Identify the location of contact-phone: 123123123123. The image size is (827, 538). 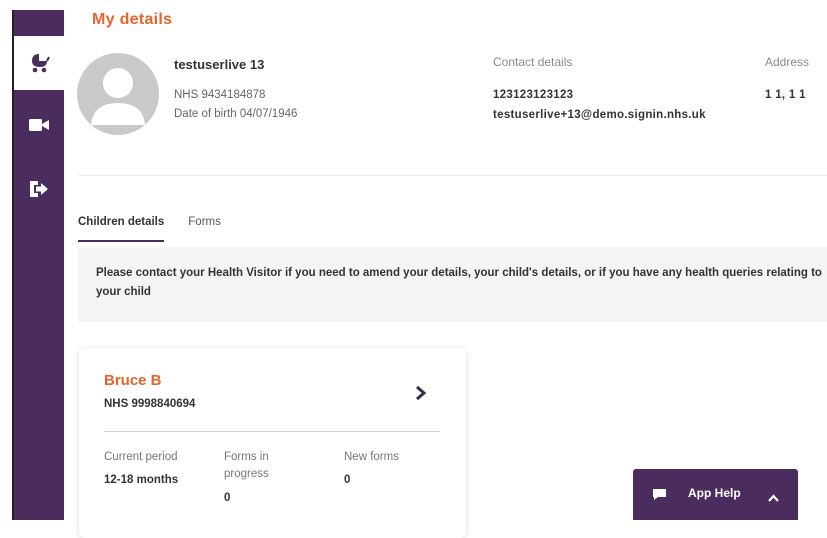
(533, 95).